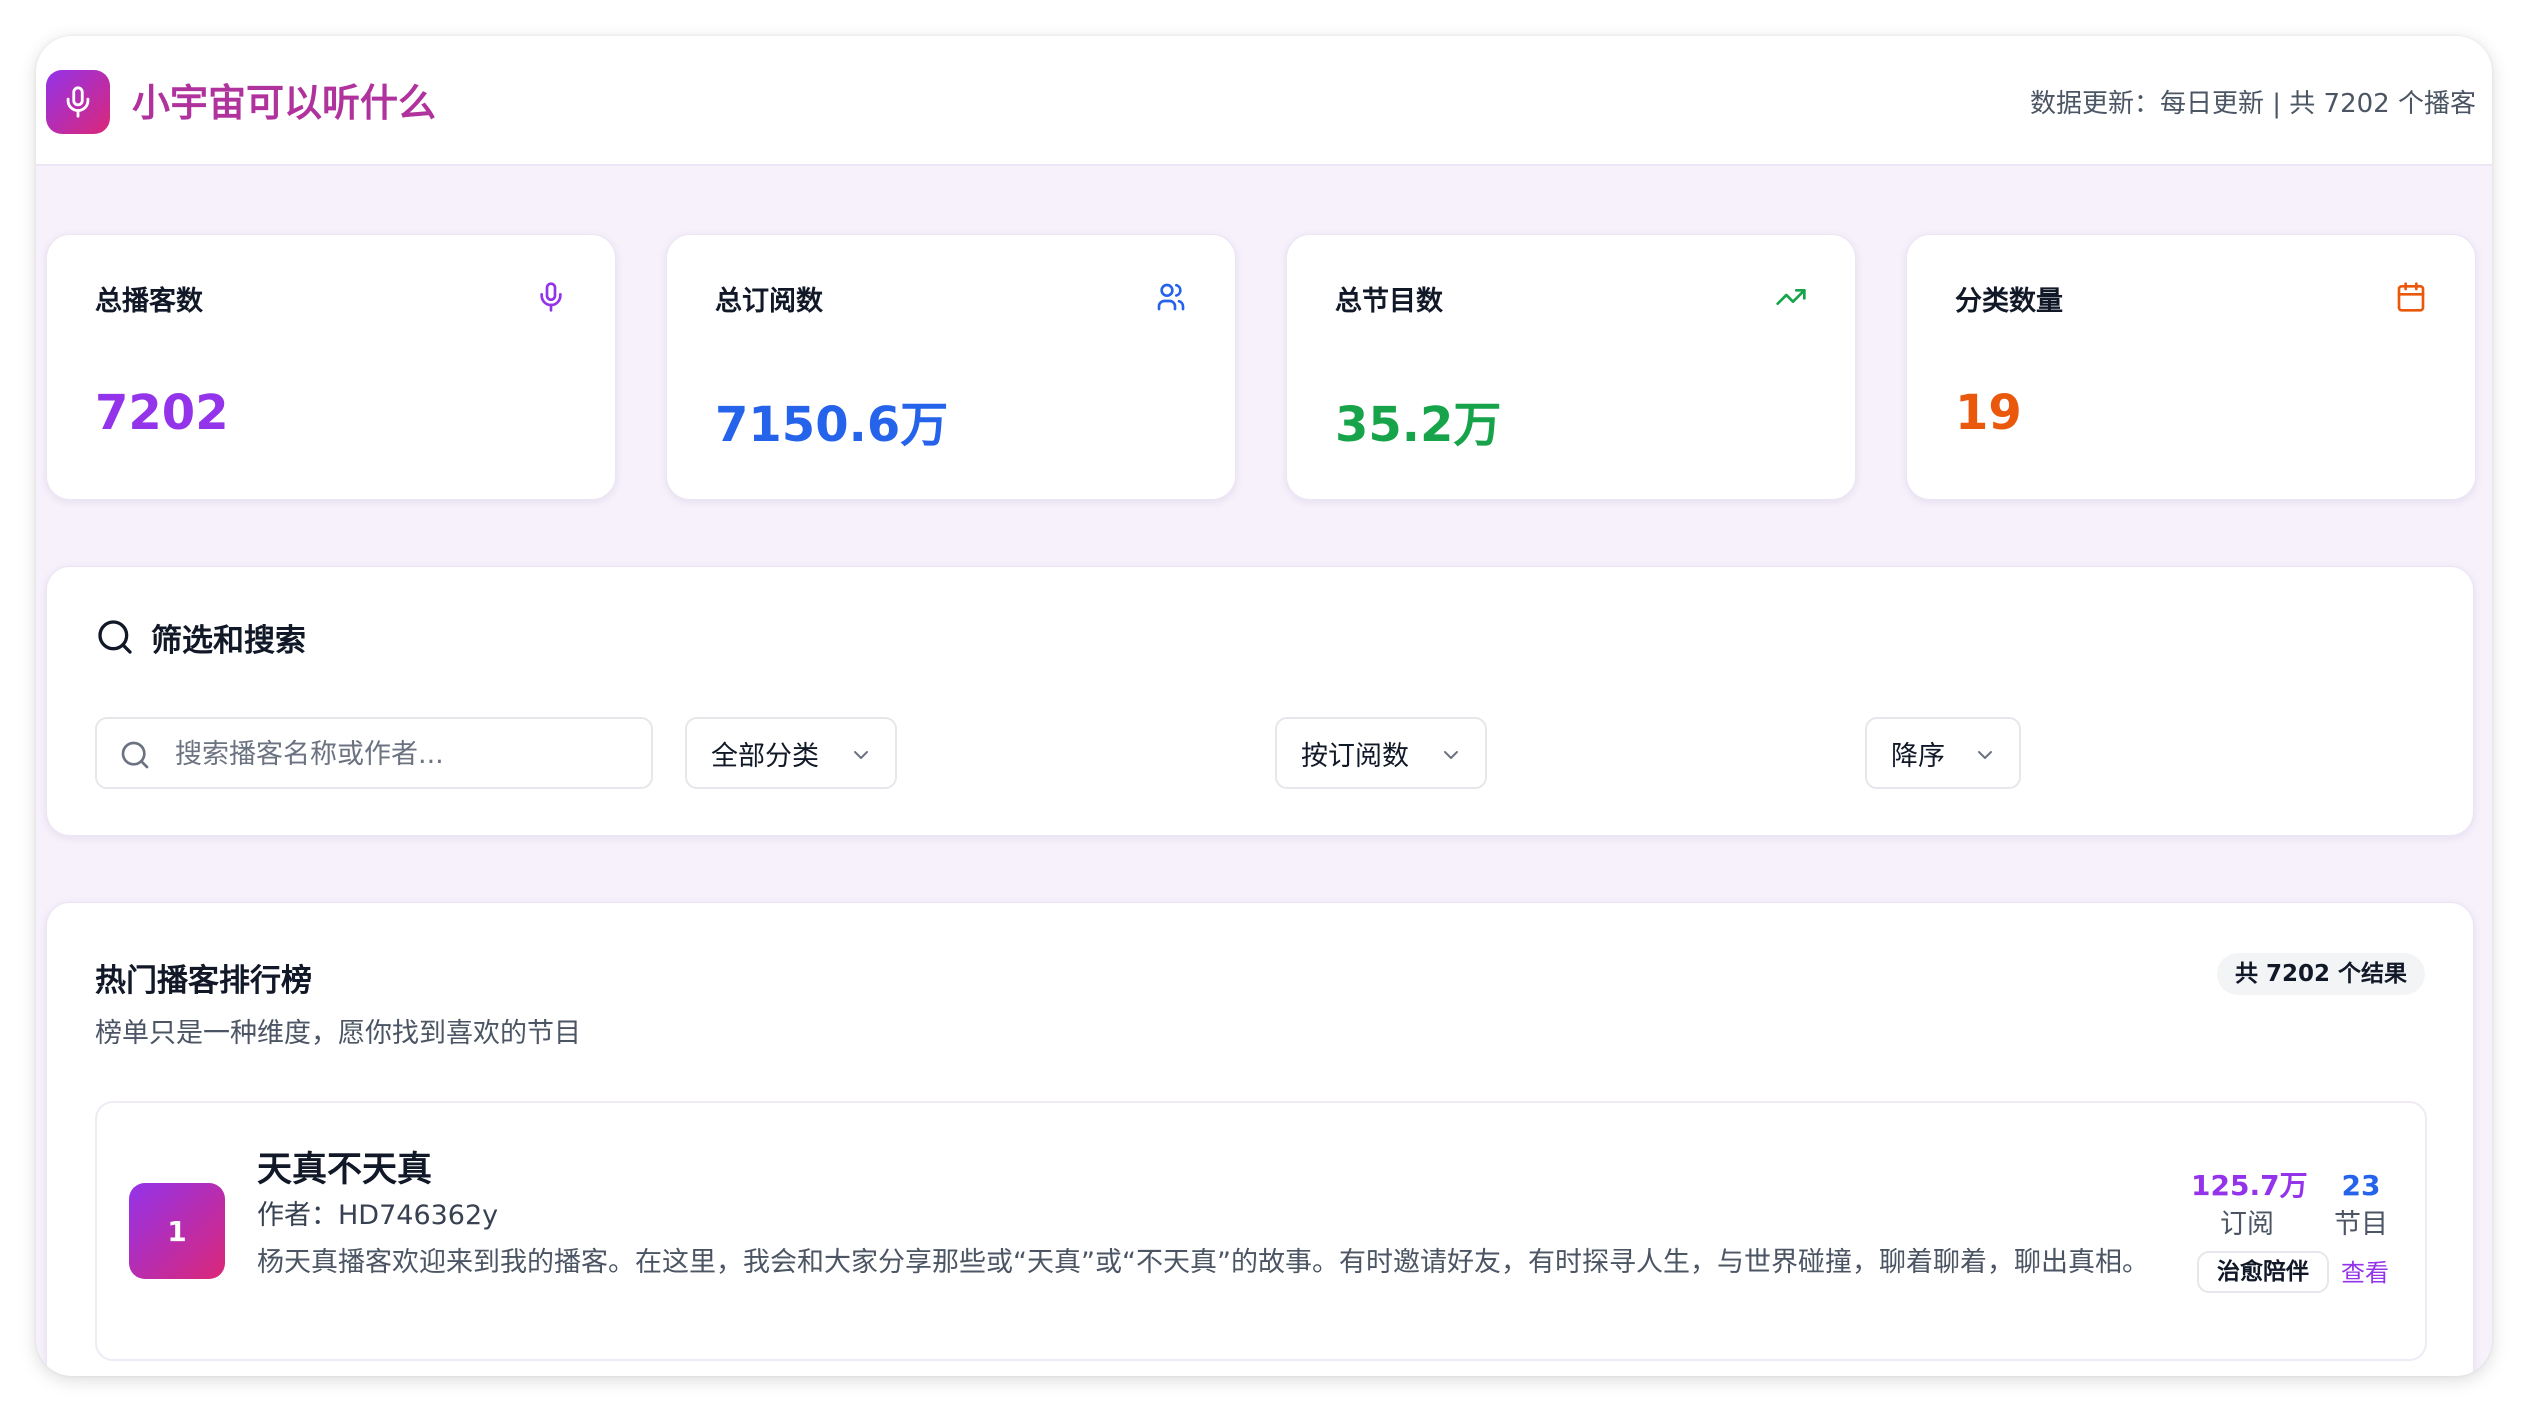 The width and height of the screenshot is (2528, 1412). What do you see at coordinates (284, 103) in the screenshot?
I see `app-title: 小宇宙可以听什么` at bounding box center [284, 103].